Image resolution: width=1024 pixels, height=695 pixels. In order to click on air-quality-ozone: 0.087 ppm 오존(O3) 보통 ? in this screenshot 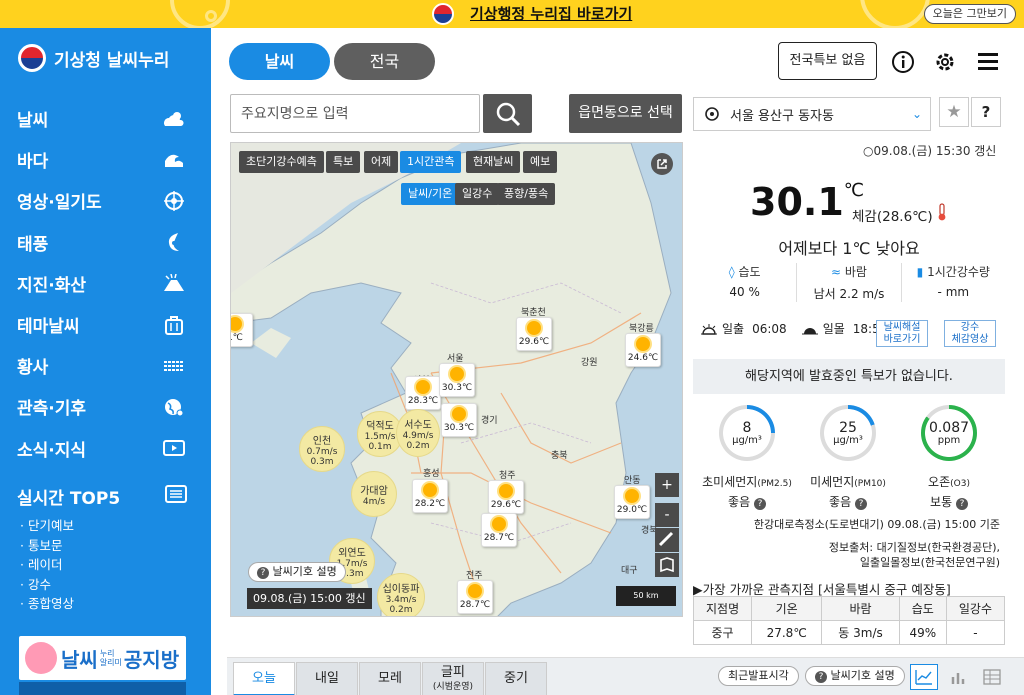, I will do `click(949, 457)`.